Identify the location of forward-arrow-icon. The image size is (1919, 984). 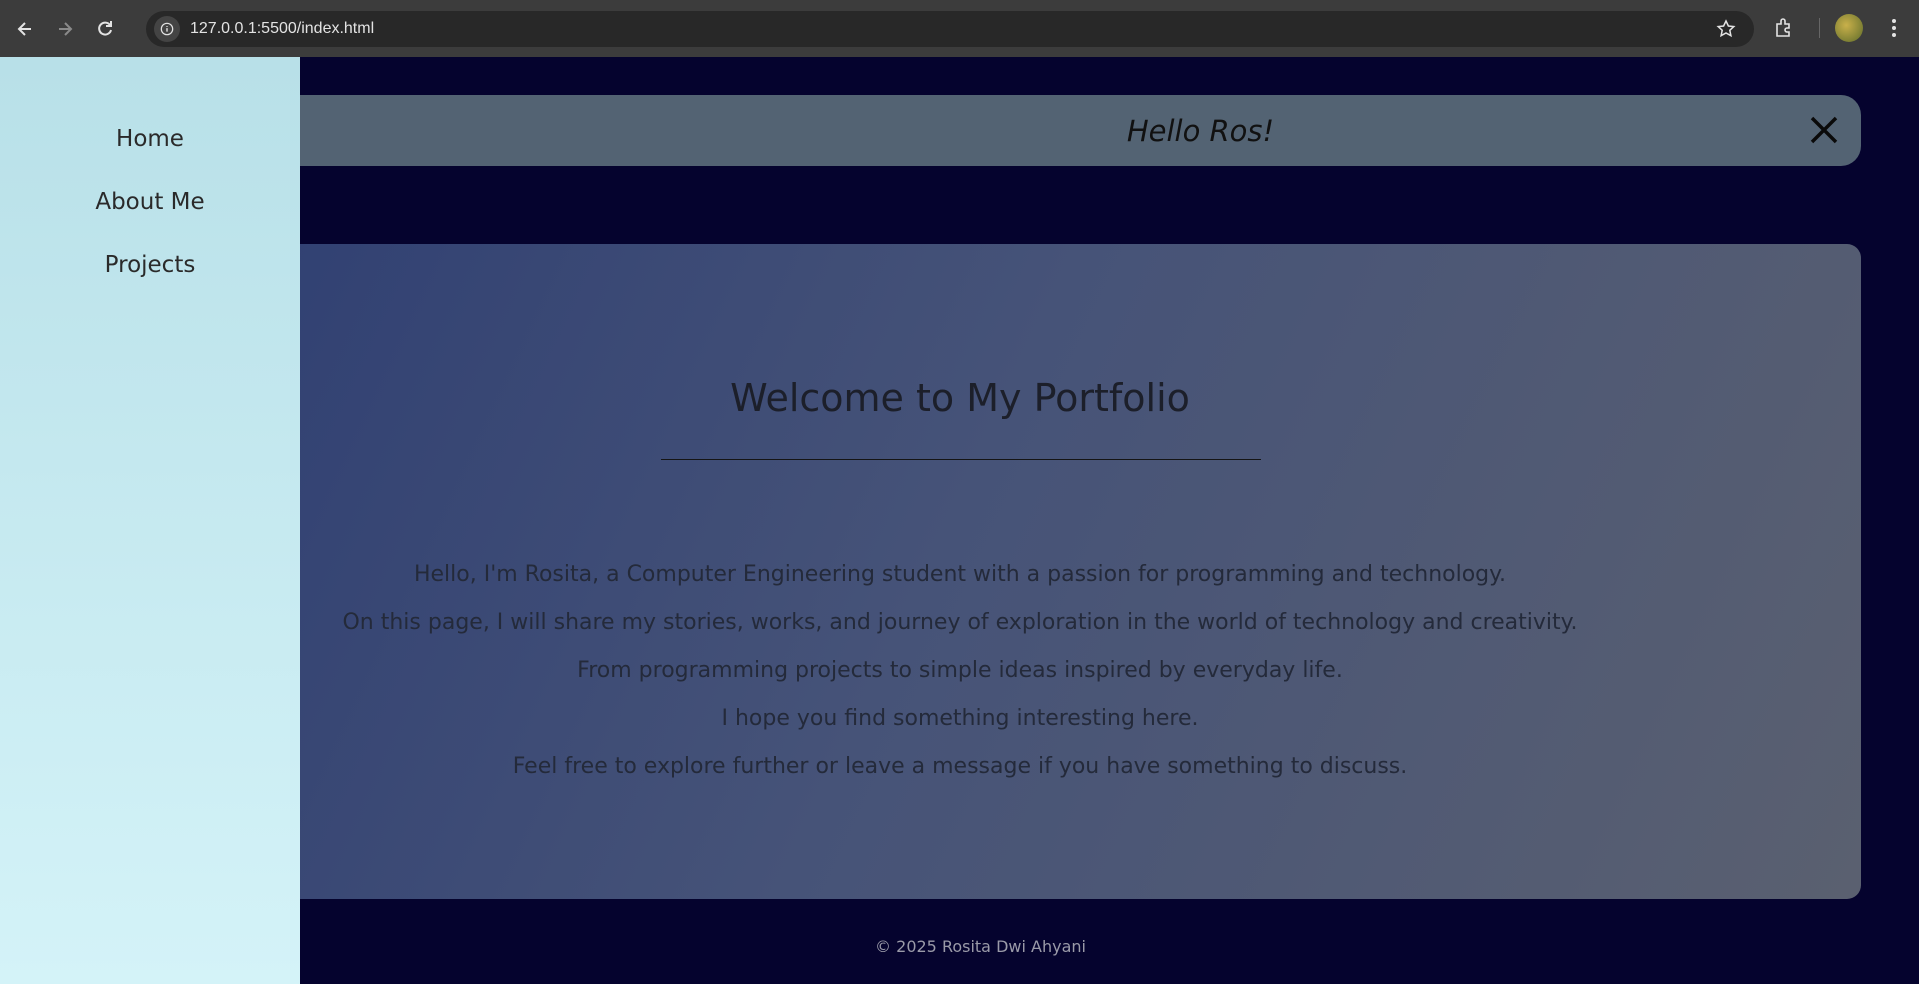
(65, 29).